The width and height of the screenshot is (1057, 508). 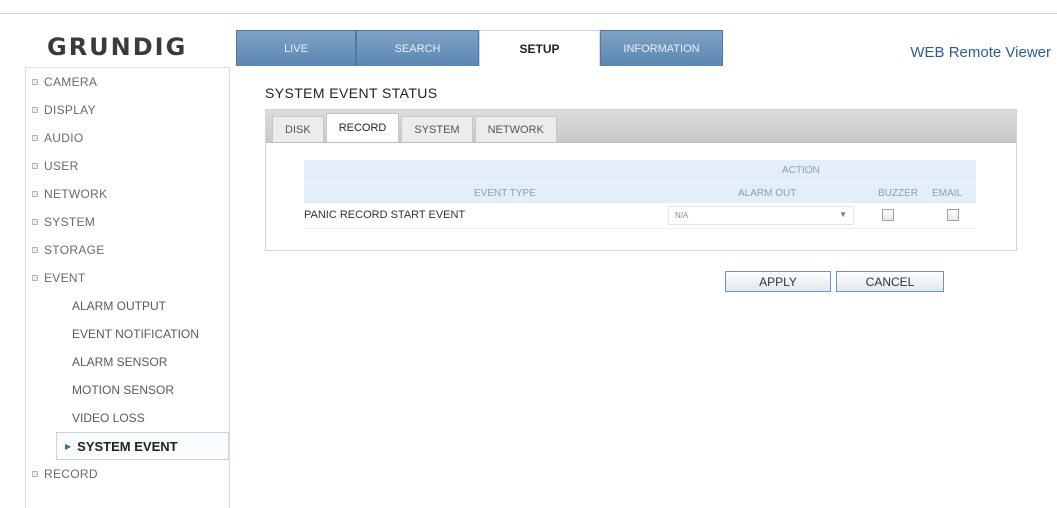 What do you see at coordinates (980, 52) in the screenshot?
I see `viewer-title: WEB Remote Viewer` at bounding box center [980, 52].